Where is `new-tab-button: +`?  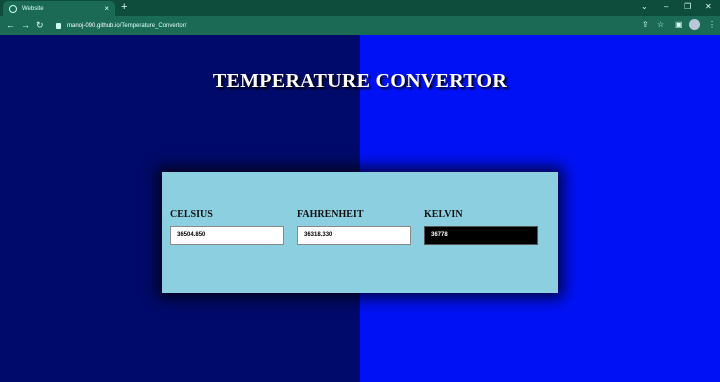 new-tab-button: + is located at coordinates (124, 7).